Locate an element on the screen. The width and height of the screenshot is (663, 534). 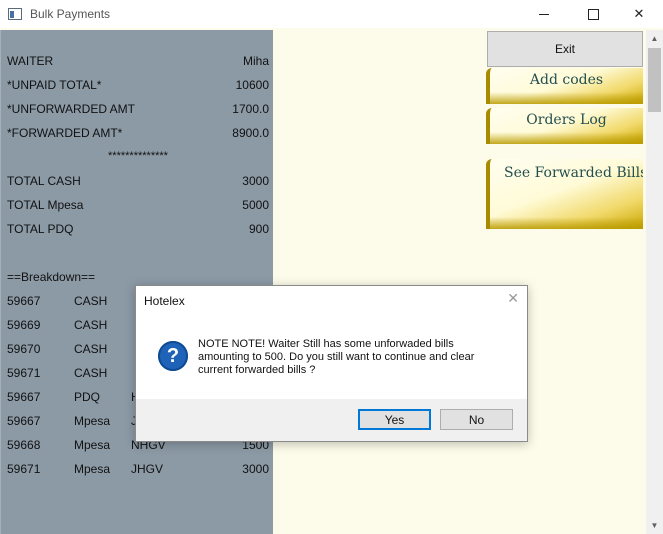
no-button: No is located at coordinates (476, 419).